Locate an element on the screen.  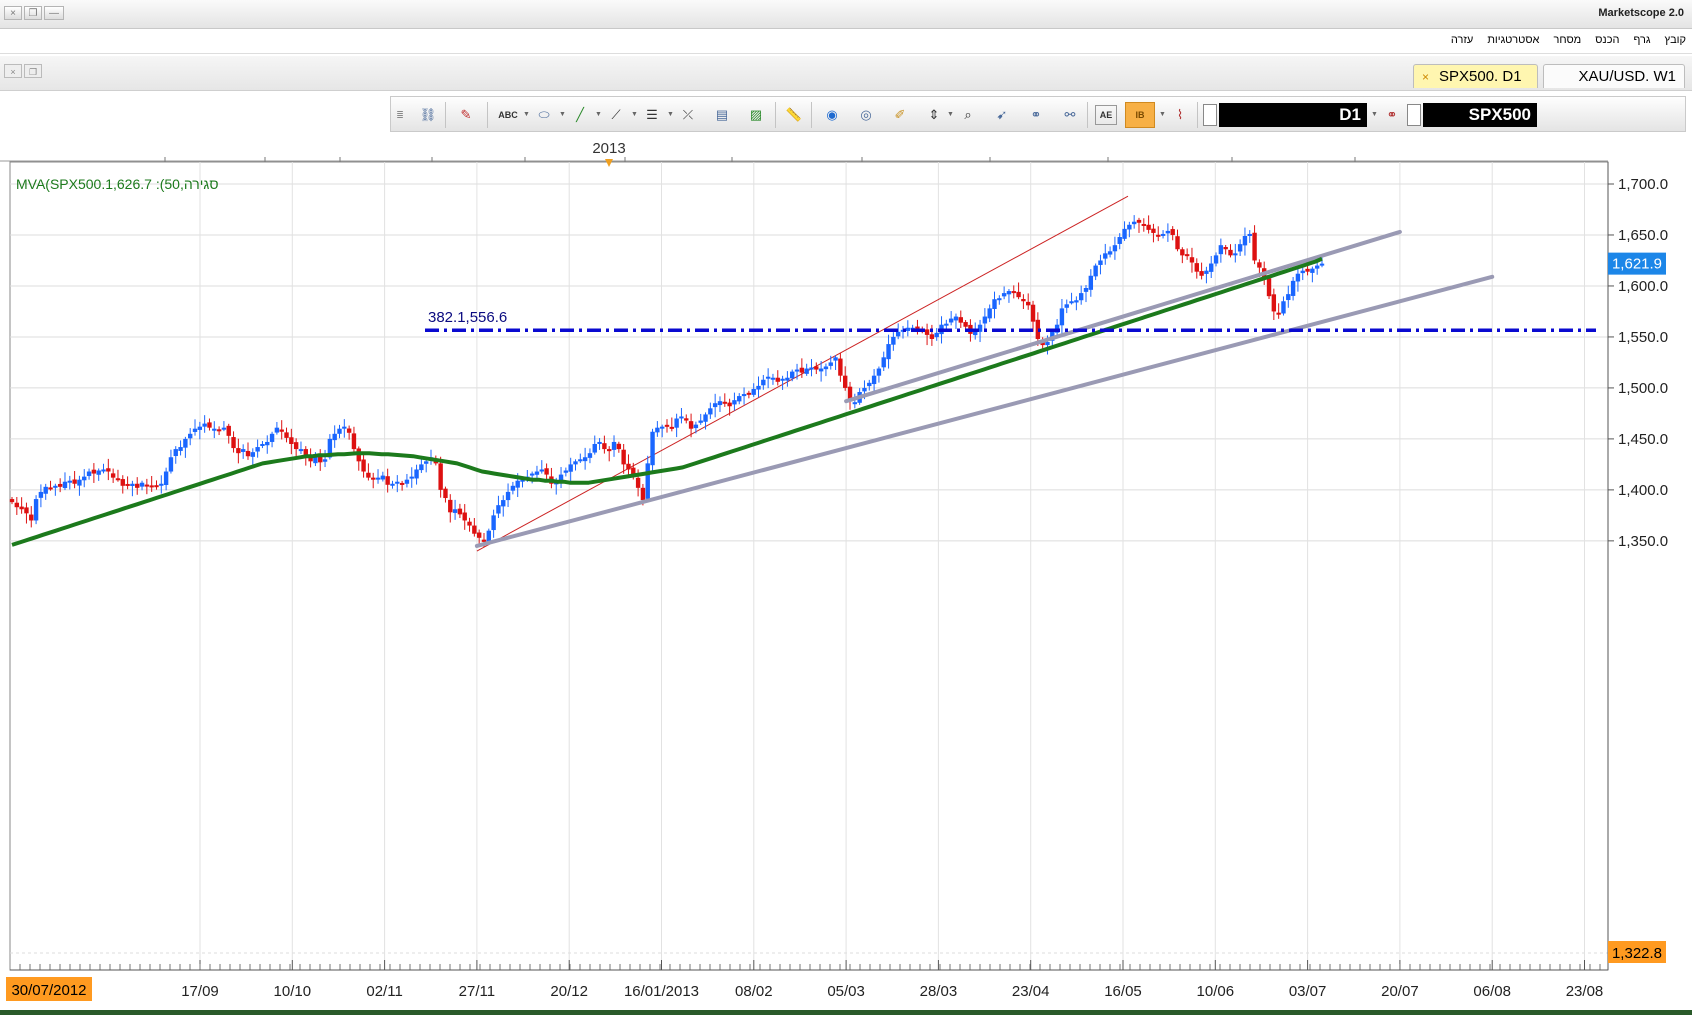
eraser-icon: ✎ is located at coordinates (466, 115).